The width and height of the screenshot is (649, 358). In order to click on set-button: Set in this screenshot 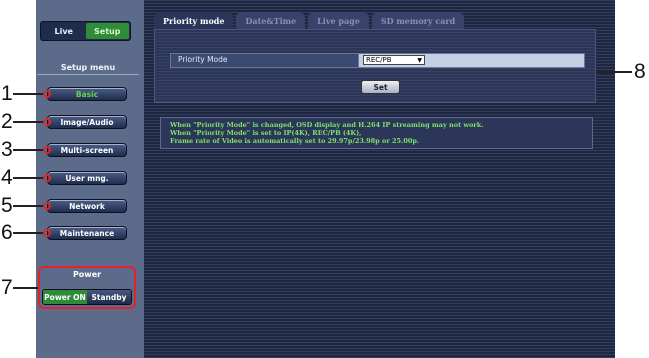, I will do `click(380, 87)`.